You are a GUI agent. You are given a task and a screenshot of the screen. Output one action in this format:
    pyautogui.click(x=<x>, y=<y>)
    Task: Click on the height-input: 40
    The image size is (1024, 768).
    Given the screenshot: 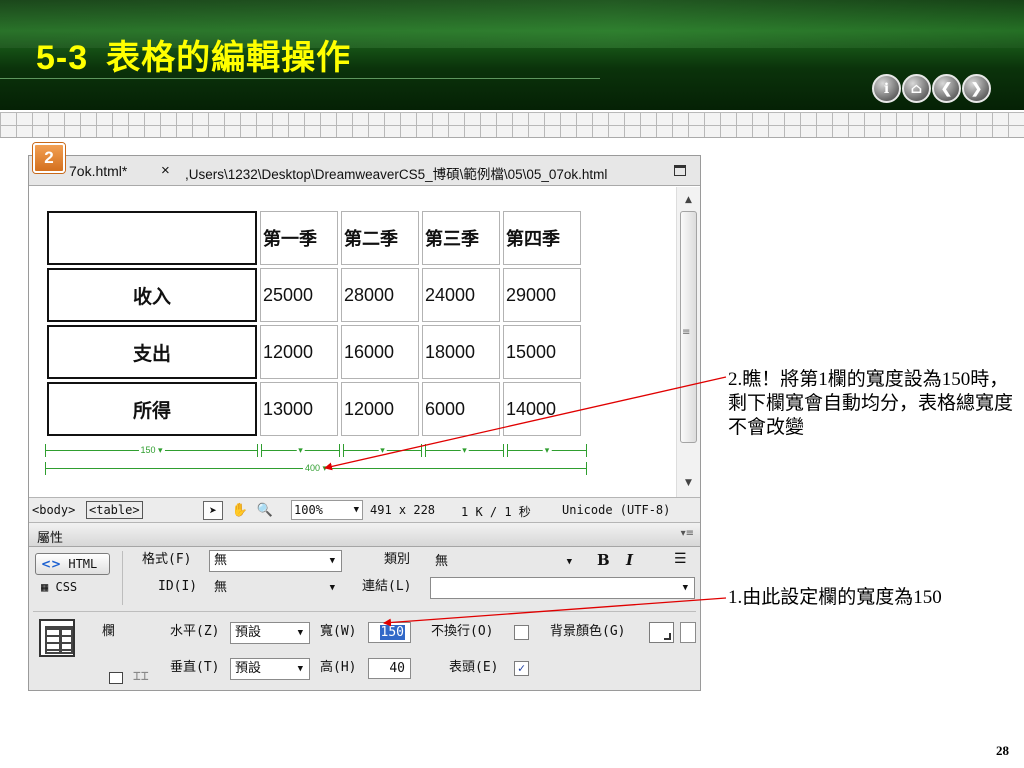 What is the action you would take?
    pyautogui.click(x=389, y=668)
    